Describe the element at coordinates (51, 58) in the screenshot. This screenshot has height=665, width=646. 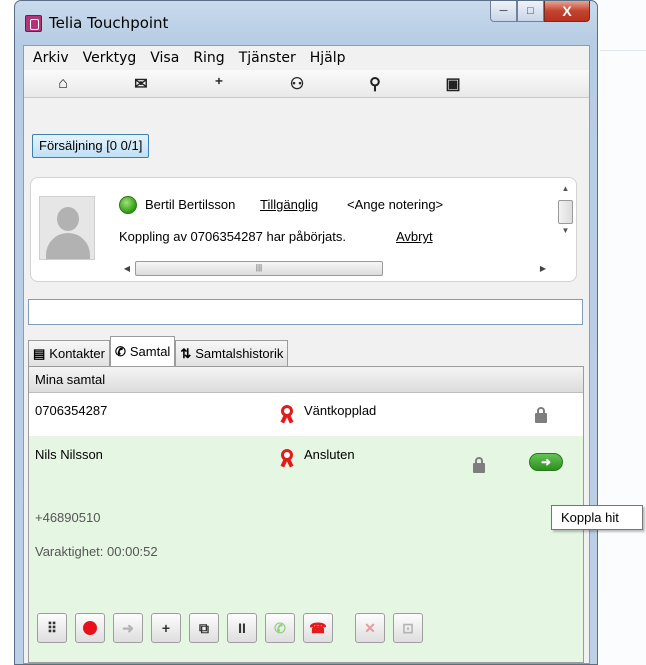
I see `menu-arkiv: Arkiv` at that location.